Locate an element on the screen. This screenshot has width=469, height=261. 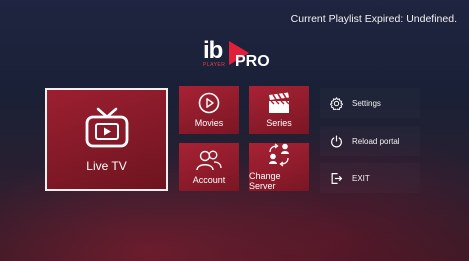
series-label: Series is located at coordinates (279, 123).